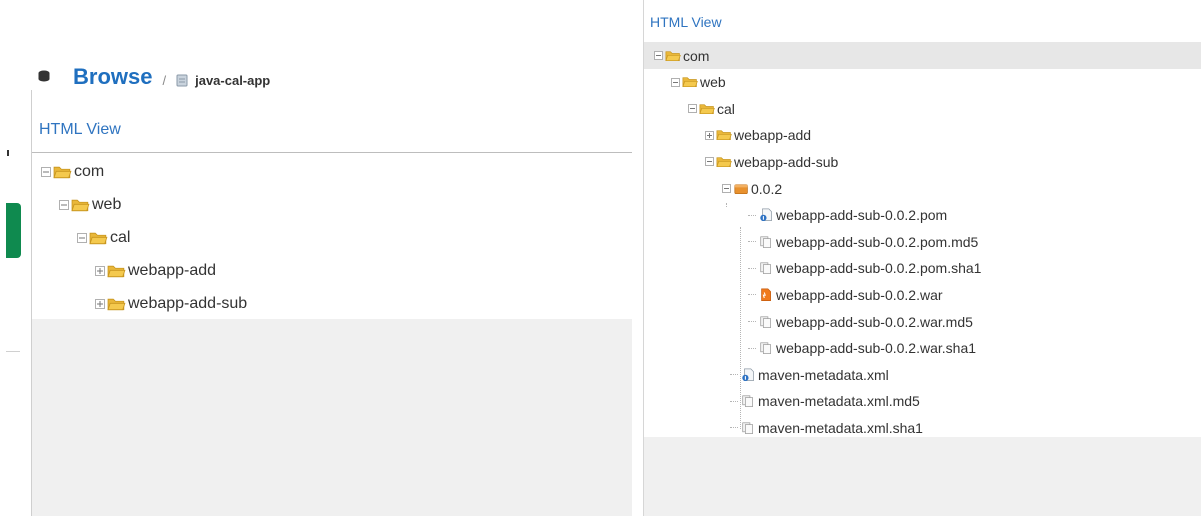 Image resolution: width=1201 pixels, height=516 pixels. I want to click on right-empty-area, so click(922, 476).